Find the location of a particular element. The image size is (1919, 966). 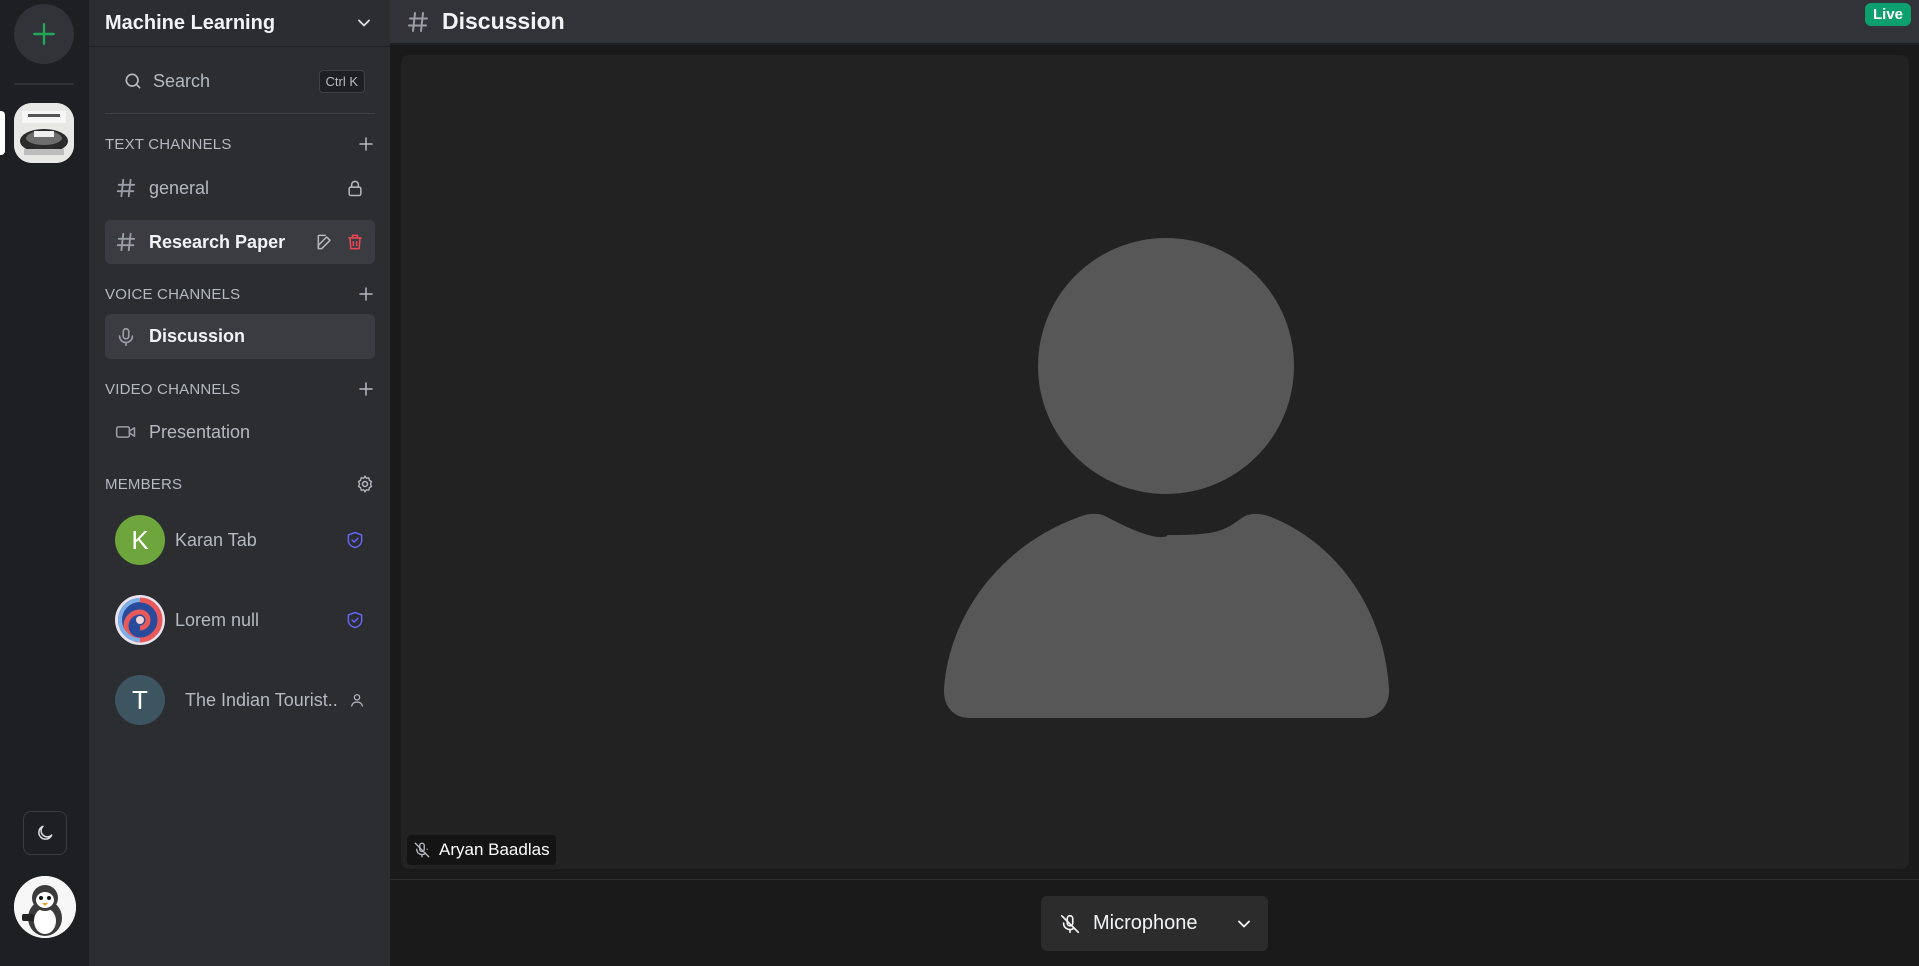

edit-icon is located at coordinates (325, 242).